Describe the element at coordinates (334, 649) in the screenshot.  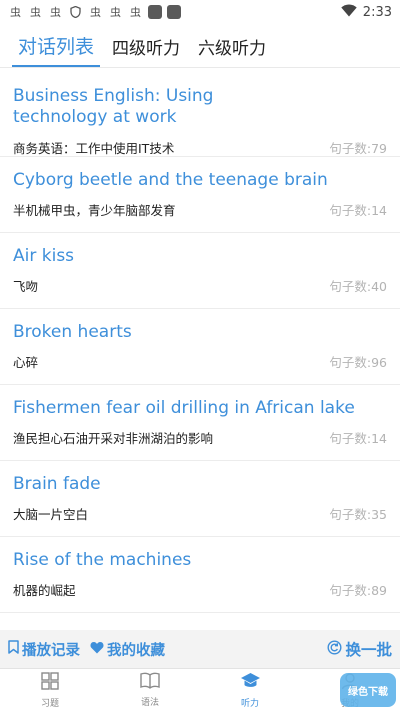
I see `refresh-icon` at that location.